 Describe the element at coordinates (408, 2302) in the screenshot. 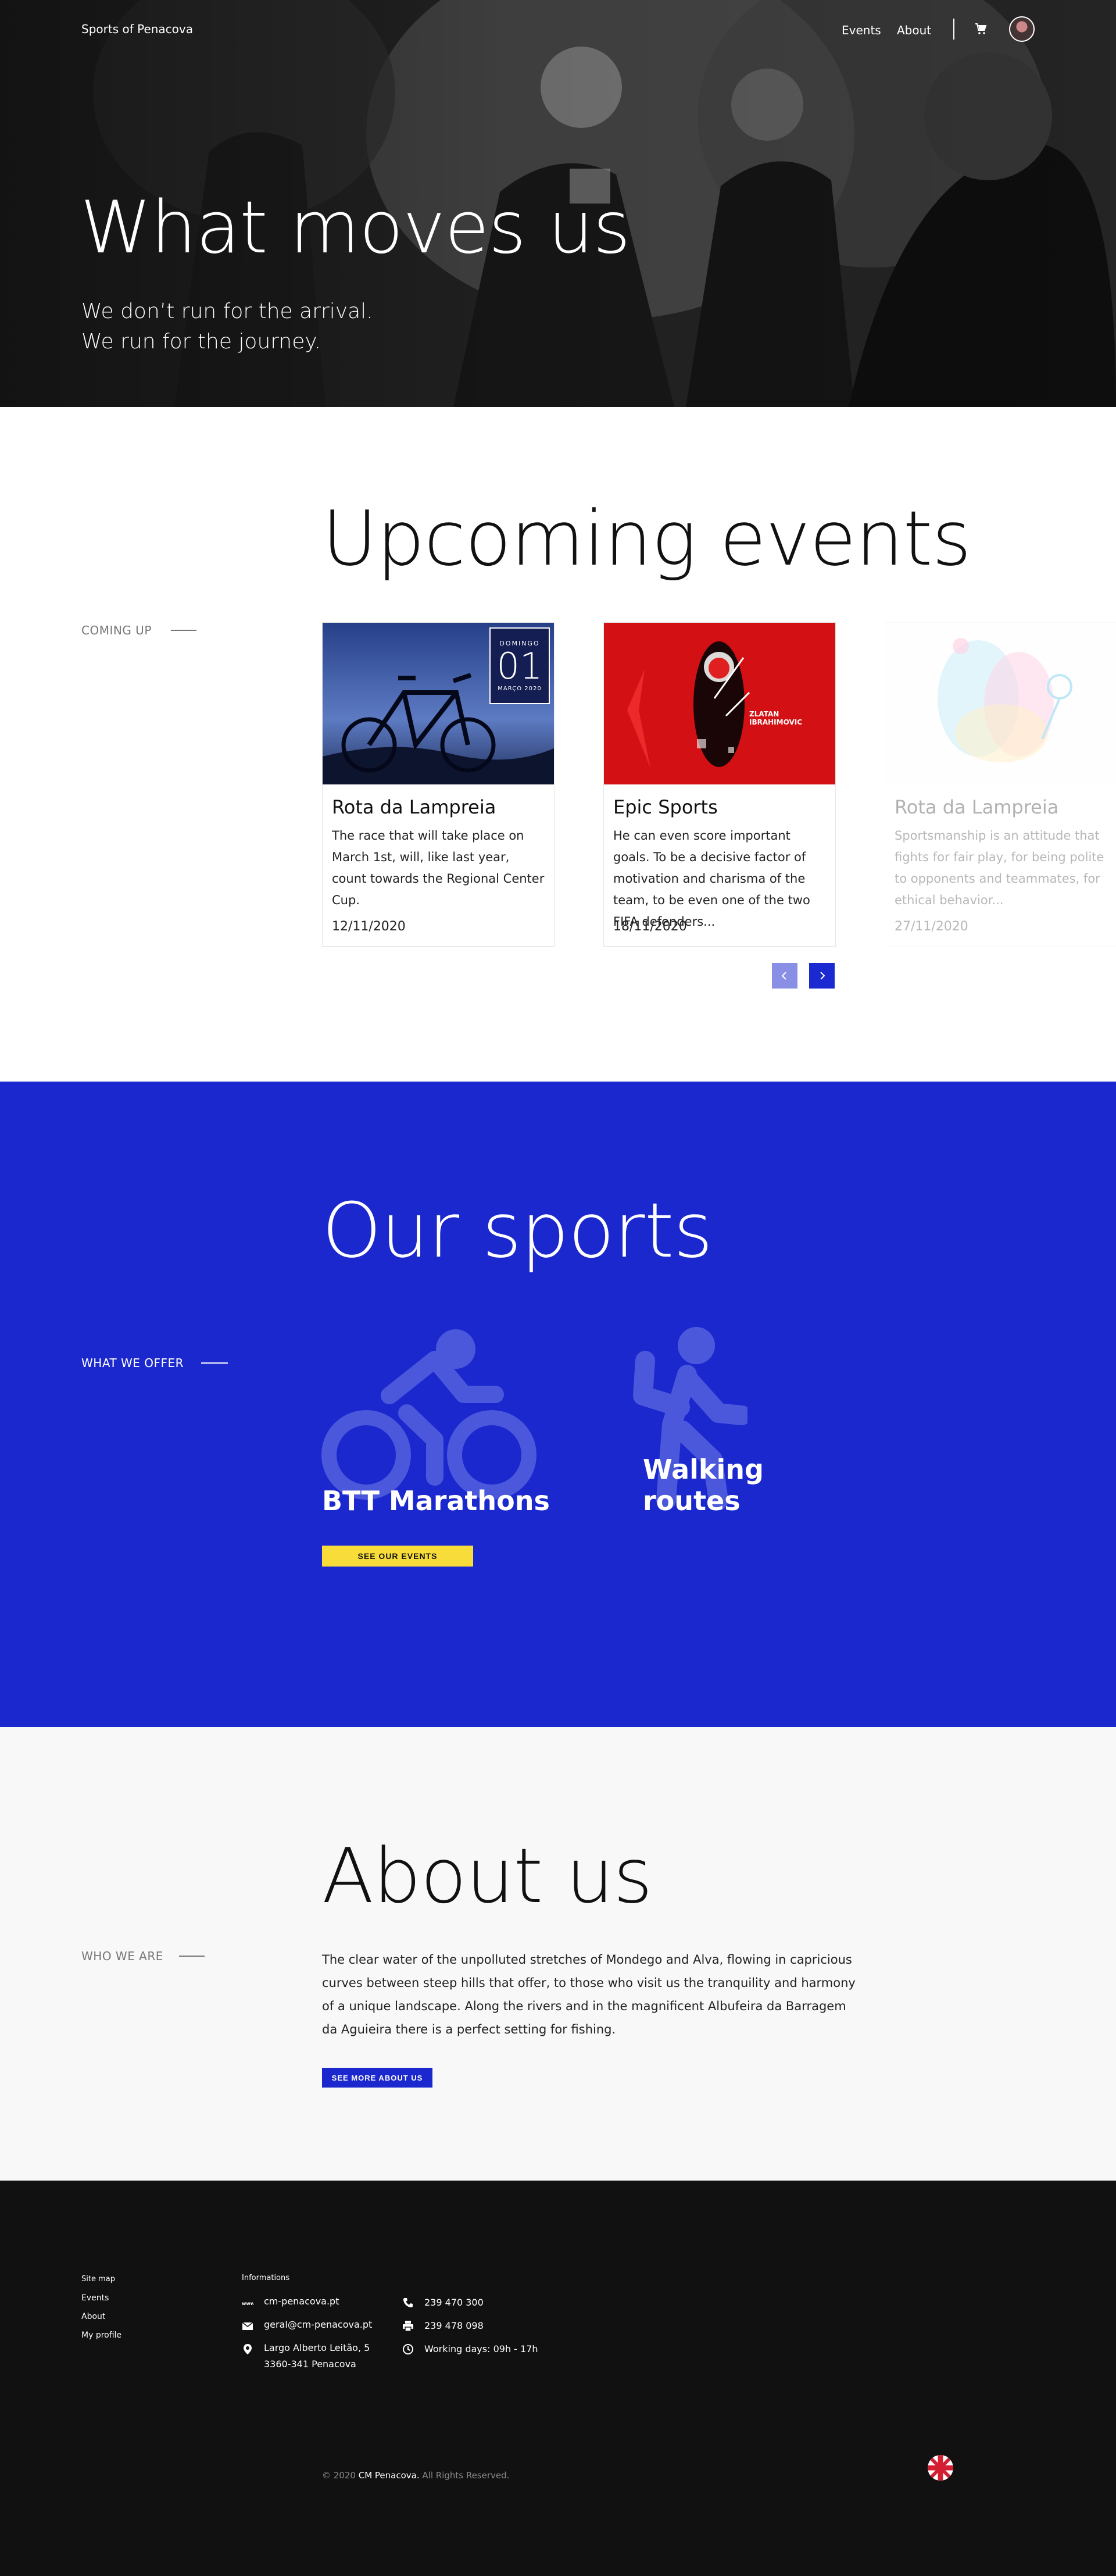

I see `phone-icon` at that location.